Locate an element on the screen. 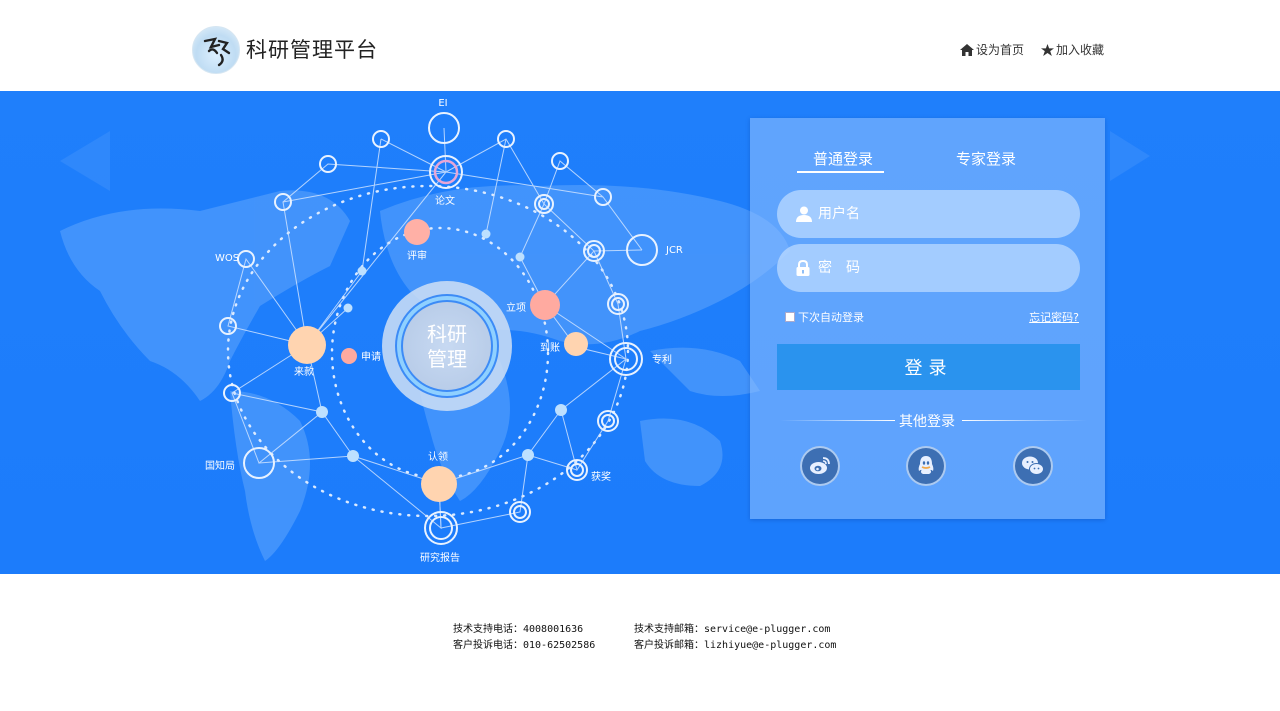  wechat-icon is located at coordinates (1033, 465).